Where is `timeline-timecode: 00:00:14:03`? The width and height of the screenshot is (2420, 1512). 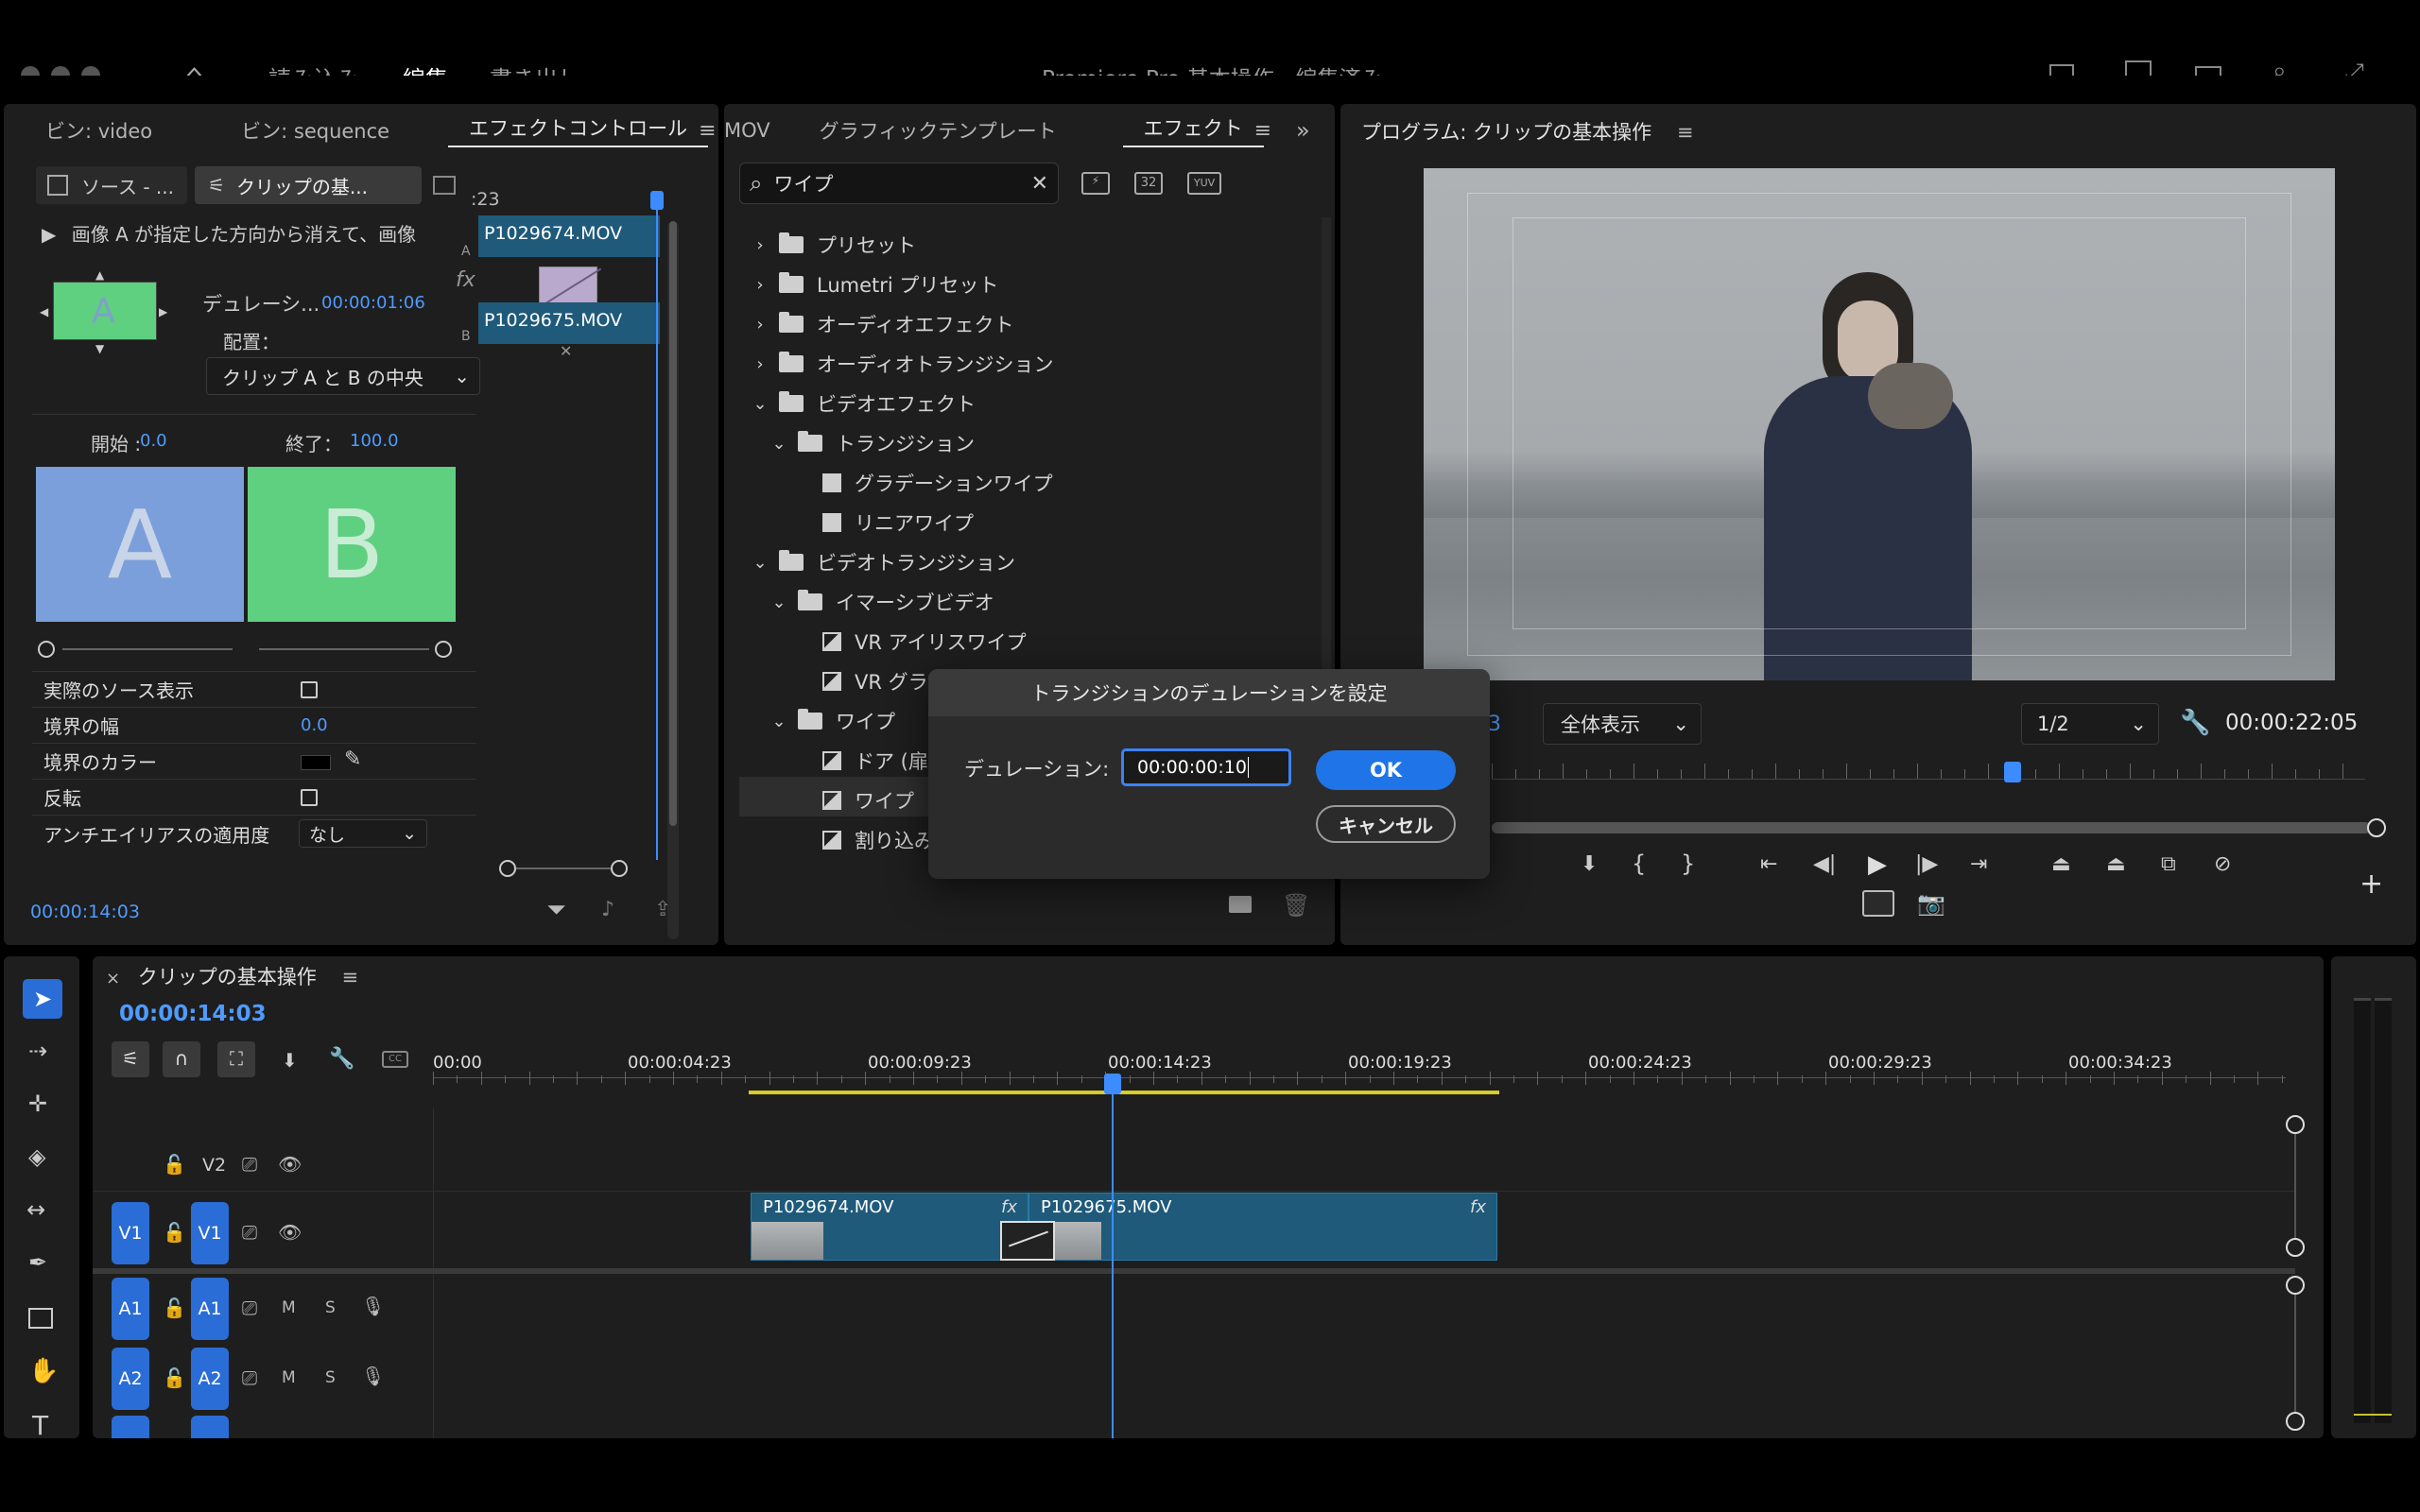 timeline-timecode: 00:00:14:03 is located at coordinates (193, 1014).